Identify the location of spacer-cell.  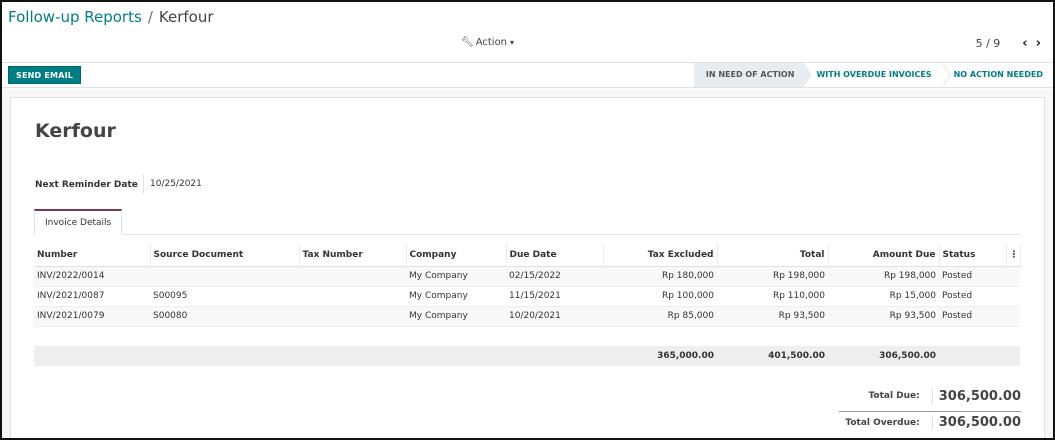
(527, 336).